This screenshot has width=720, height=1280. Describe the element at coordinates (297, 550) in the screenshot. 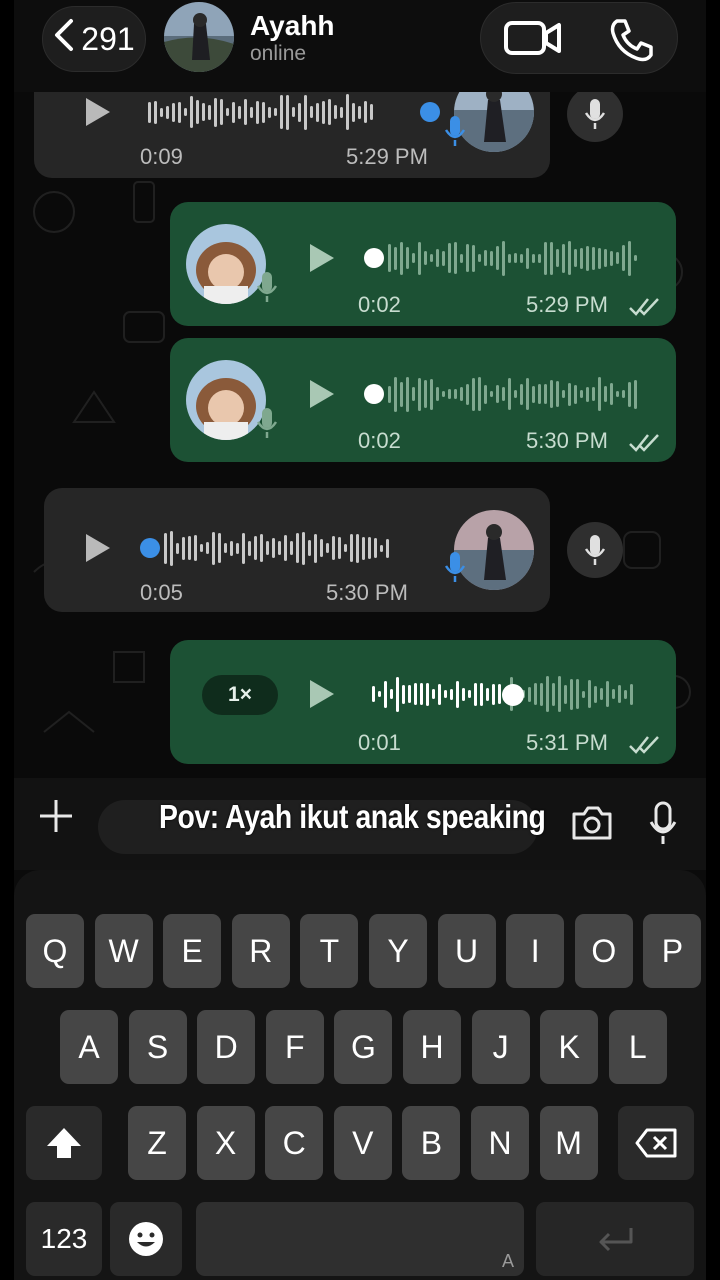

I see `incoming-voice-message: 0:05 5:30 PM` at that location.